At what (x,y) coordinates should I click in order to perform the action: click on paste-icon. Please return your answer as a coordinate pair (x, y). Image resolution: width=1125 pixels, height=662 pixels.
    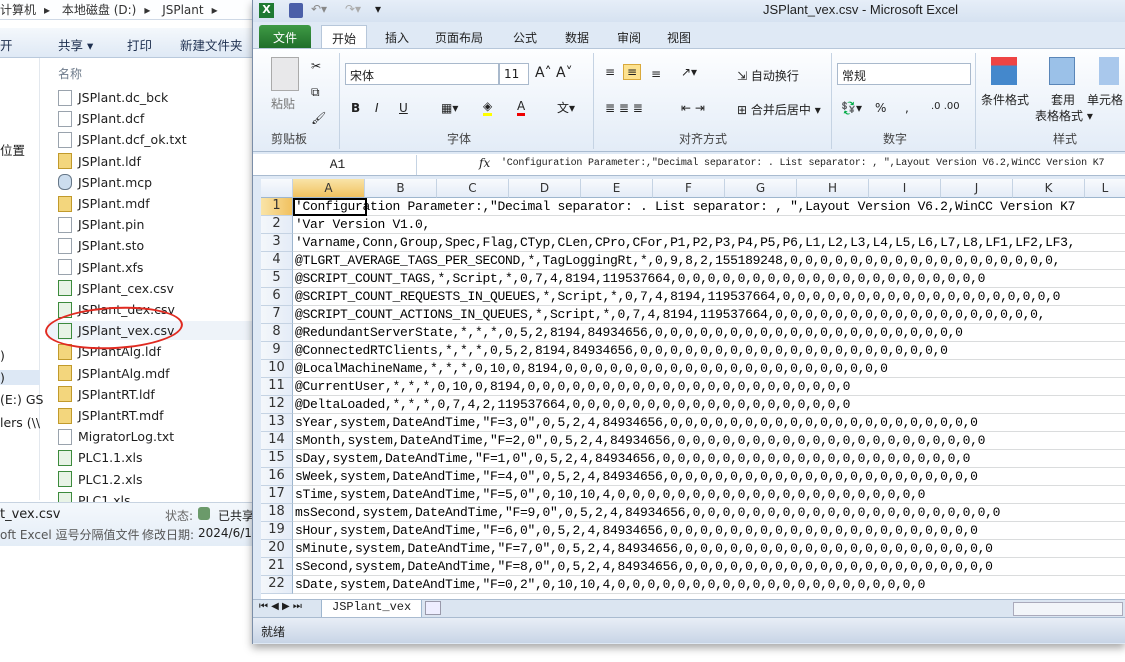
    Looking at the image, I should click on (285, 74).